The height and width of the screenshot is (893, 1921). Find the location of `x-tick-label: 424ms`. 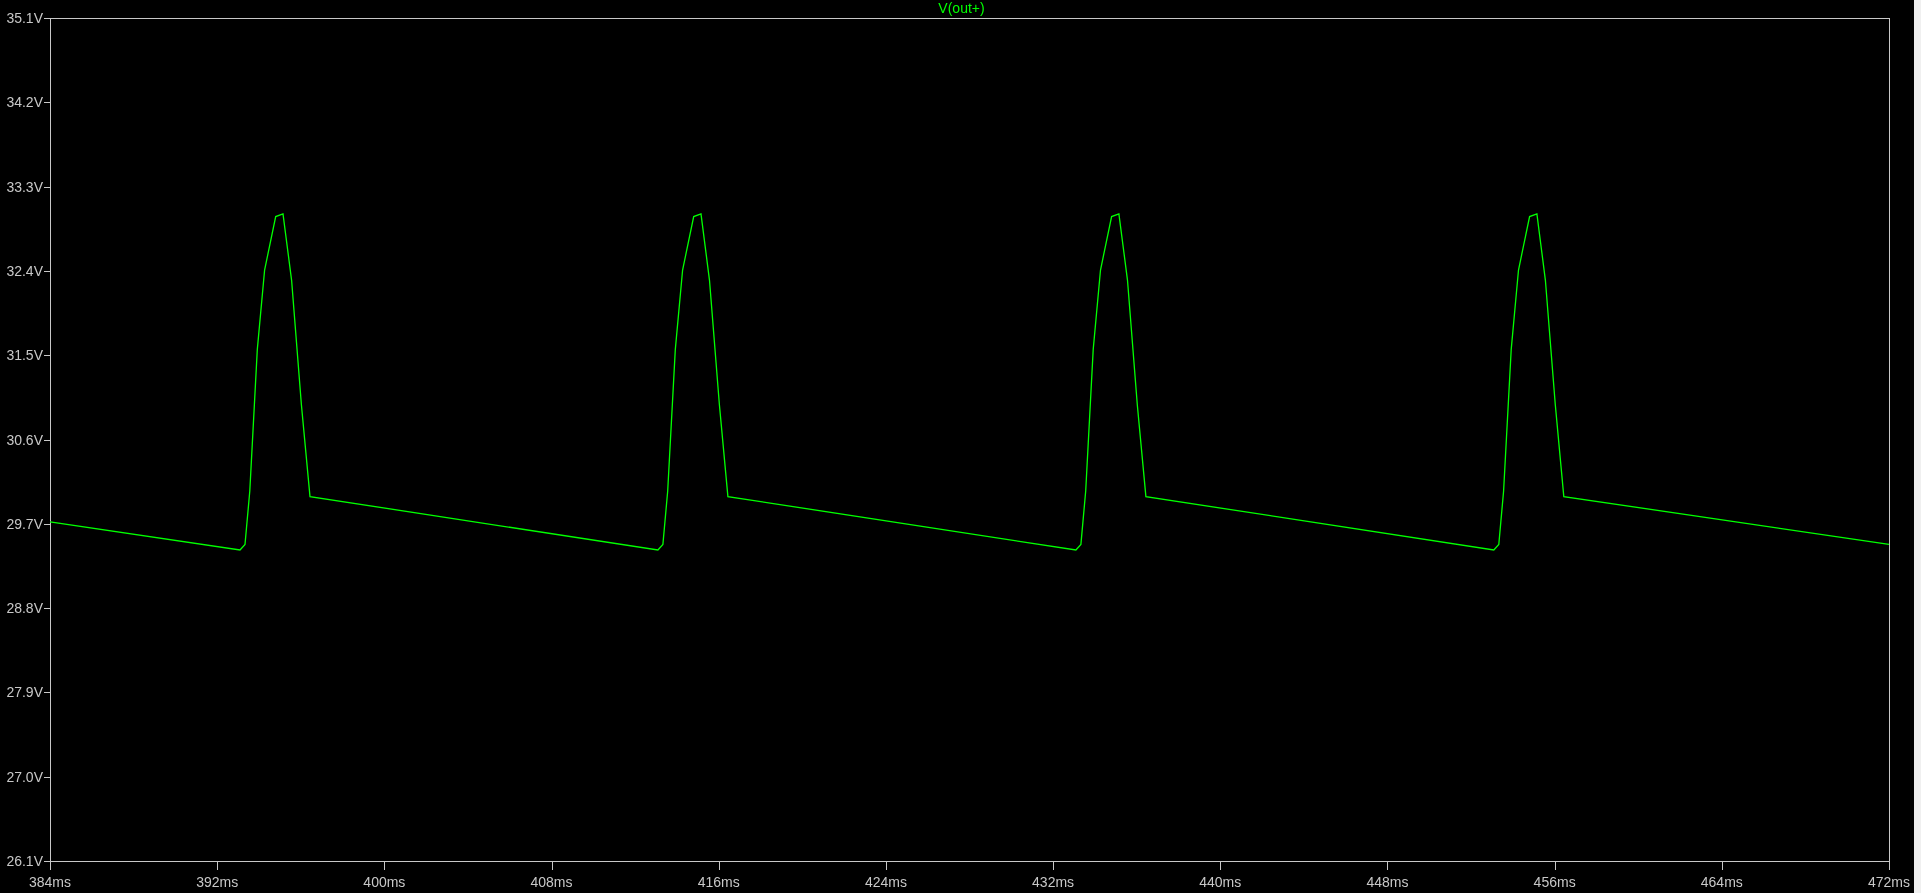

x-tick-label: 424ms is located at coordinates (885, 882).